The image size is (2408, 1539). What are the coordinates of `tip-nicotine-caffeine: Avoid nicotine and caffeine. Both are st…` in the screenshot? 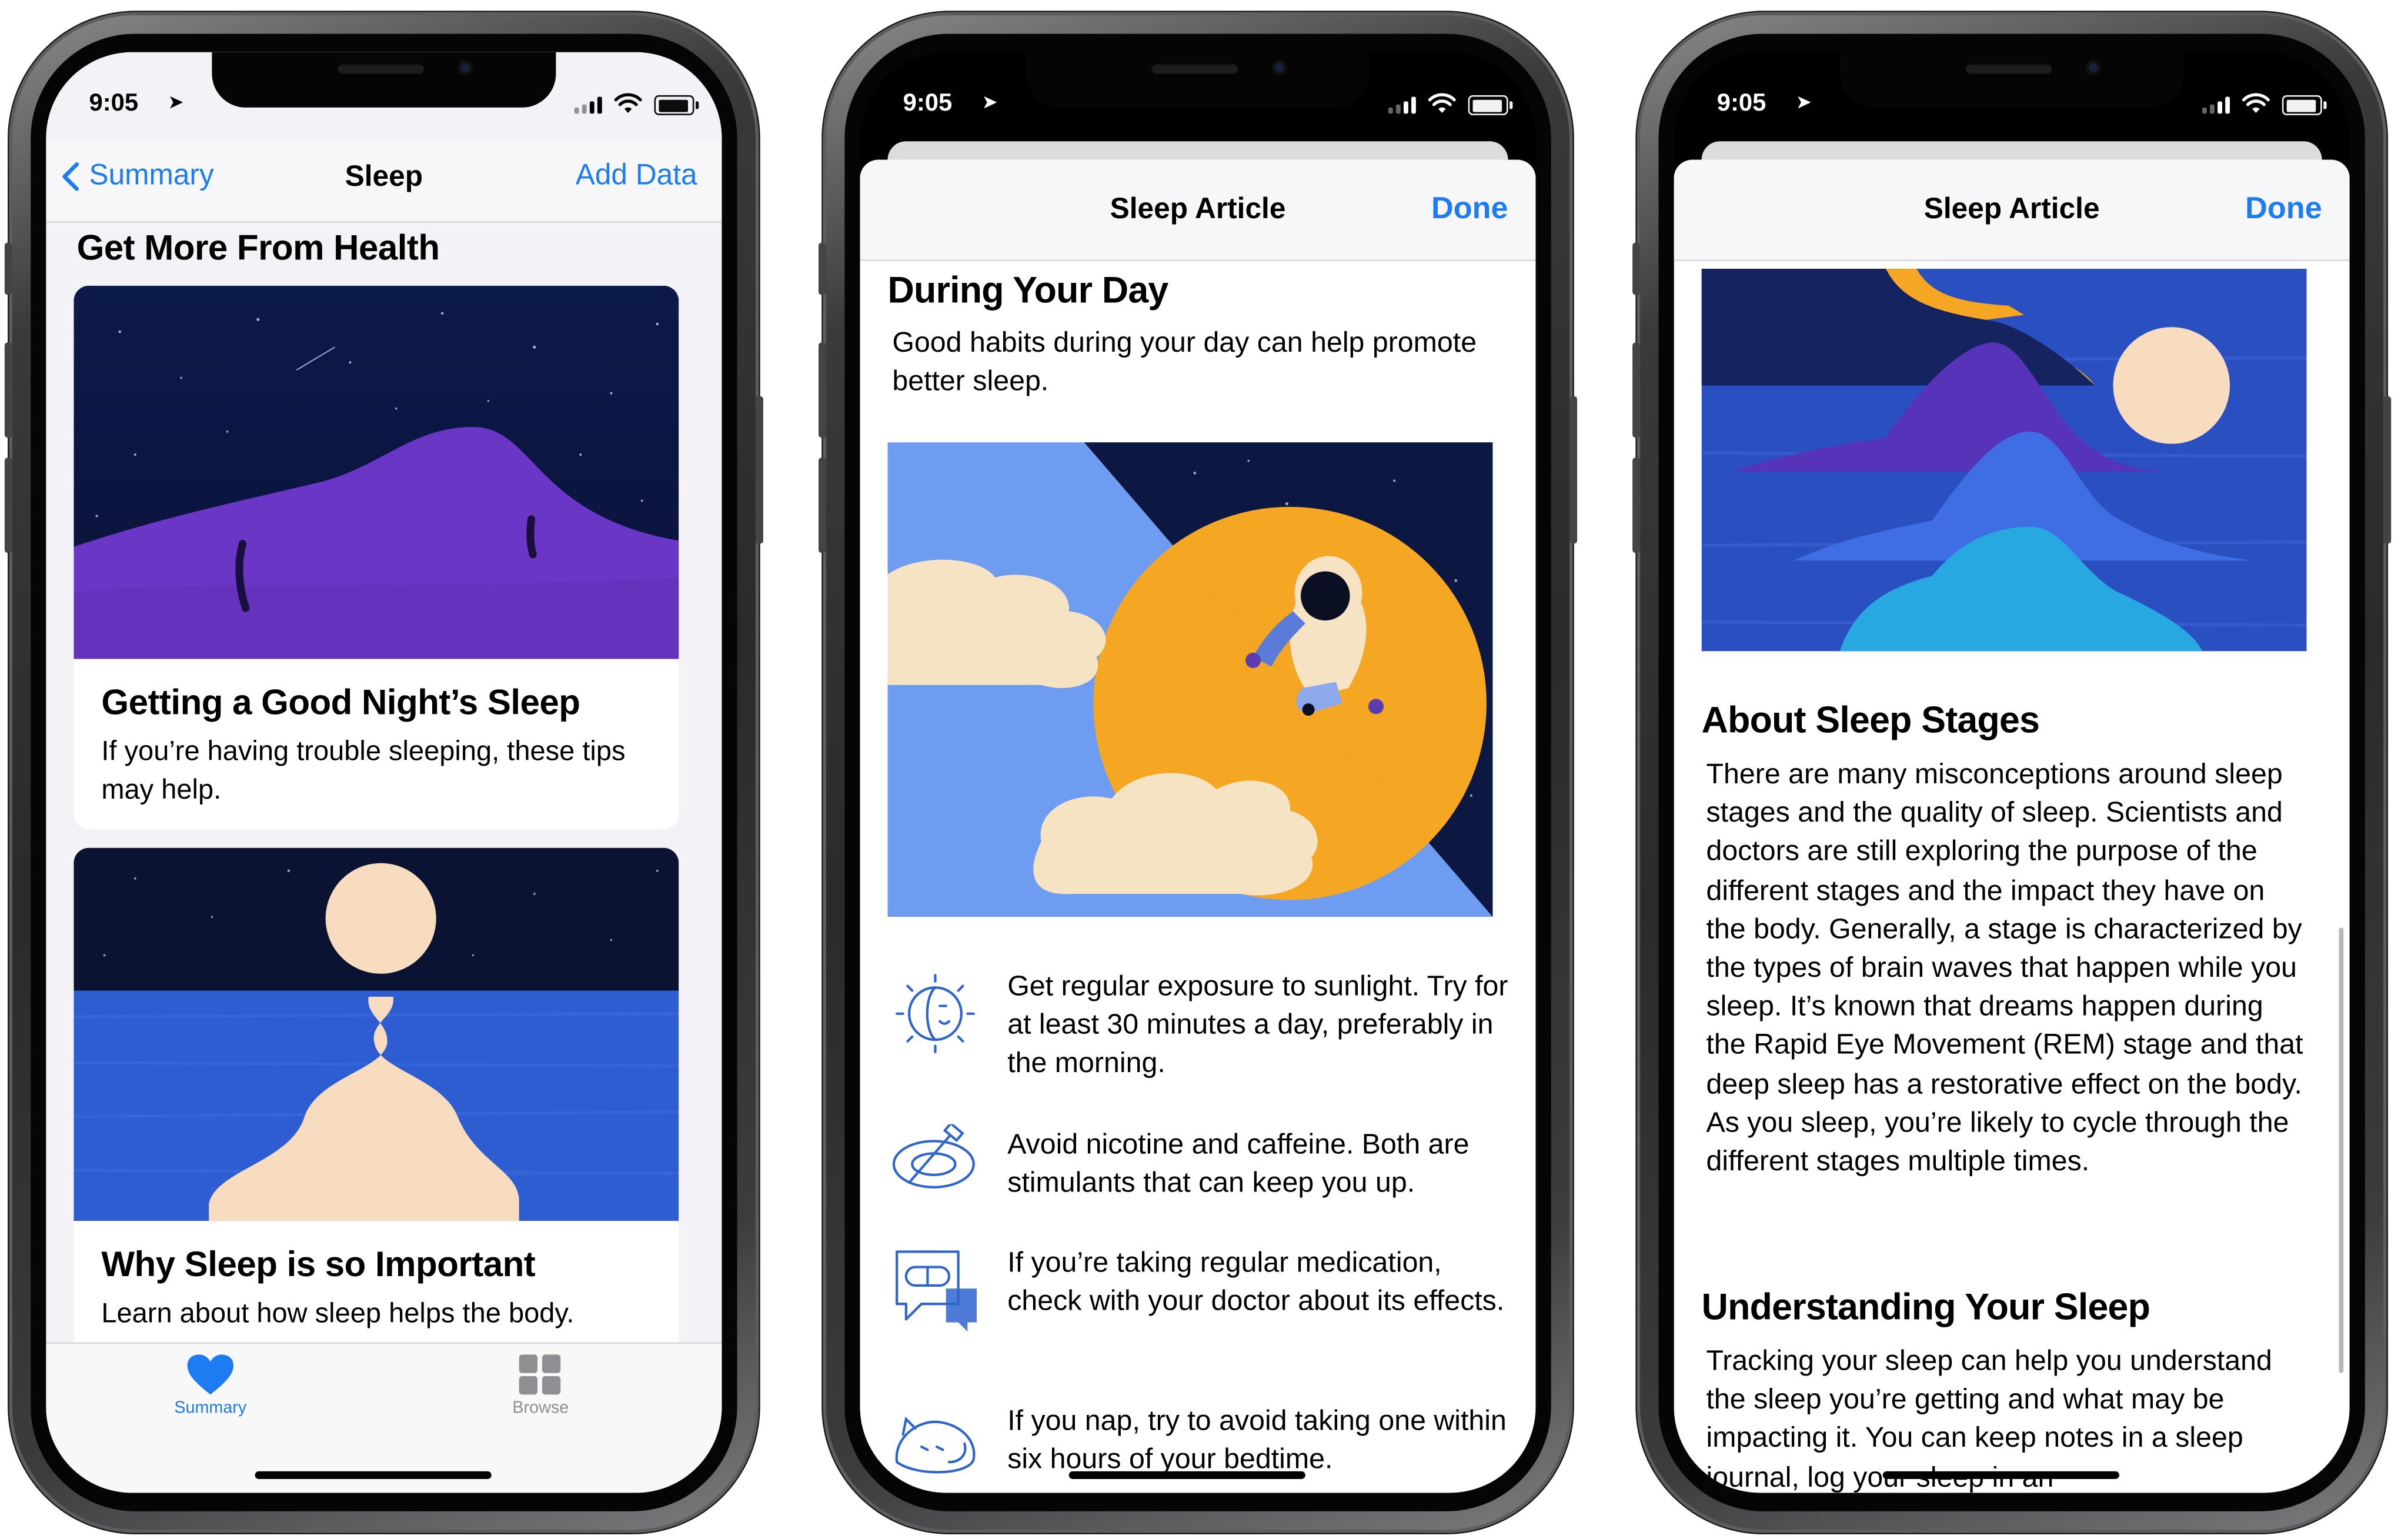 It's located at (1201, 1170).